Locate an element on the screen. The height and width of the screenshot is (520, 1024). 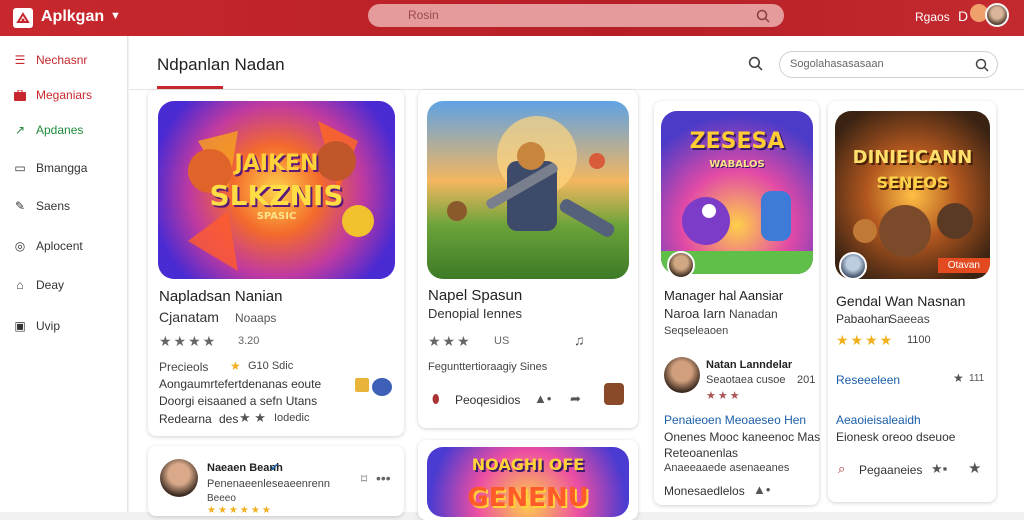
card-title: Manager hal Aansiar is located at coordinates (723, 295).